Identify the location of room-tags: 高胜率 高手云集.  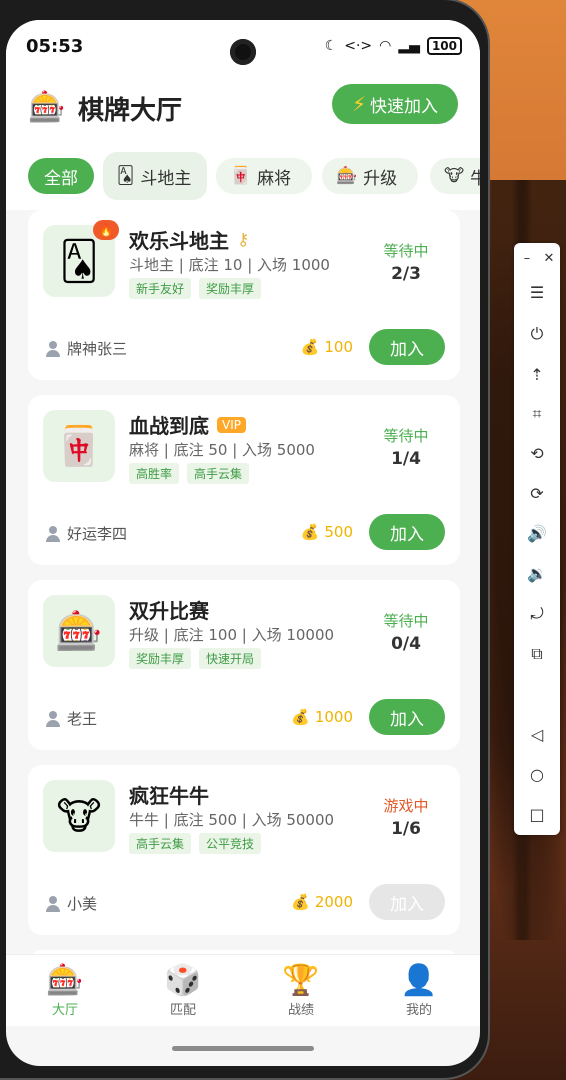
(189, 473).